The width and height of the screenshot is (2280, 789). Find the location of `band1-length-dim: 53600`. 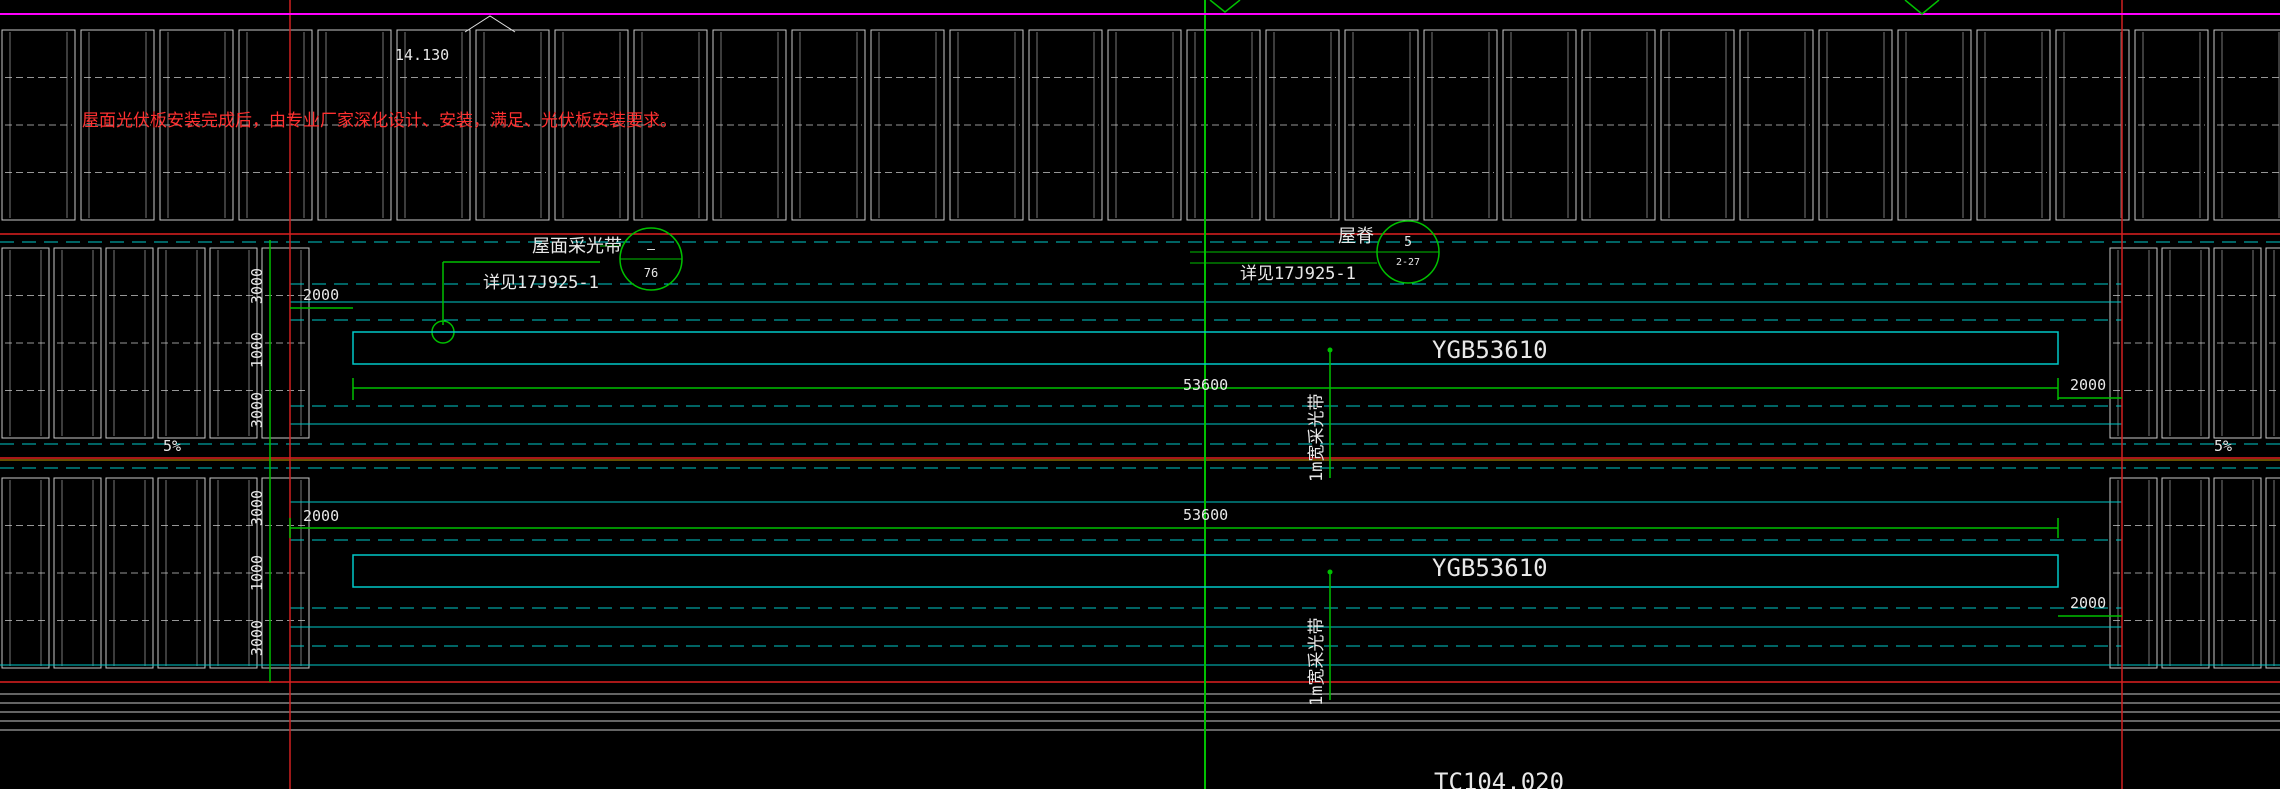

band1-length-dim: 53600 is located at coordinates (1205, 385).